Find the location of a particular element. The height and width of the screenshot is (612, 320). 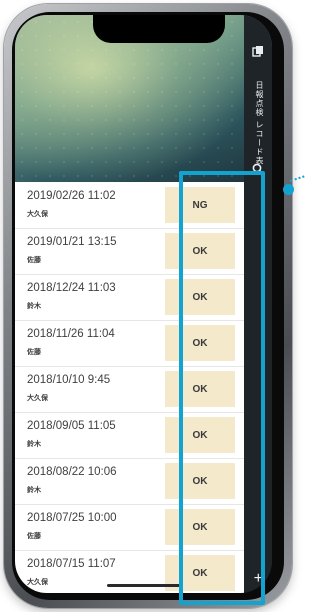

home-indicator is located at coordinates (144, 585).